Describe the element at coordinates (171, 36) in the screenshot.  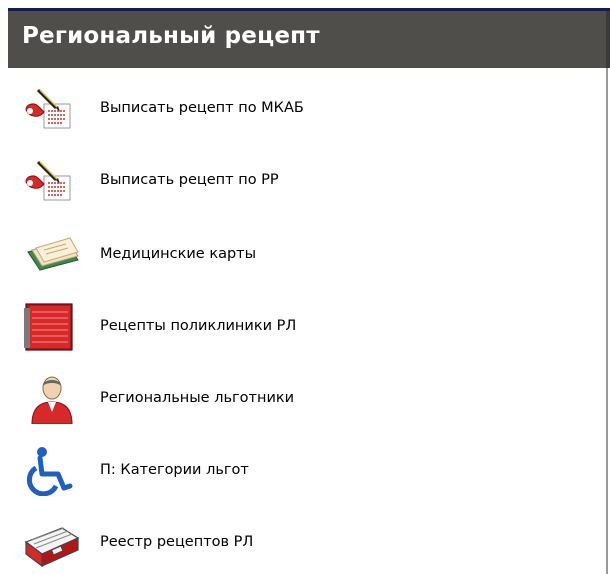
I see `panel-title: Региональный рецепт` at that location.